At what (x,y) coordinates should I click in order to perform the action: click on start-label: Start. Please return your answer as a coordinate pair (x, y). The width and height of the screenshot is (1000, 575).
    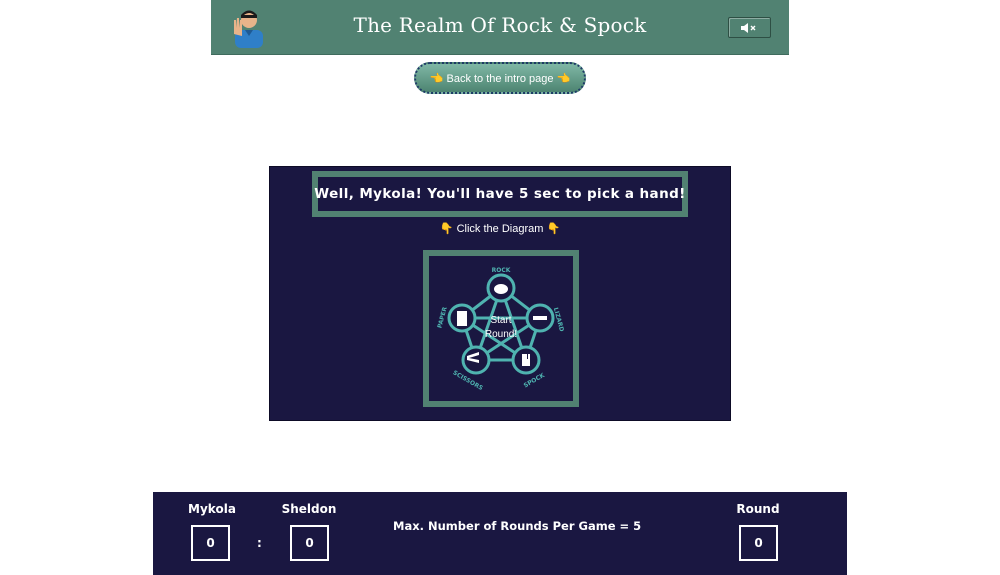
    Looking at the image, I should click on (500, 320).